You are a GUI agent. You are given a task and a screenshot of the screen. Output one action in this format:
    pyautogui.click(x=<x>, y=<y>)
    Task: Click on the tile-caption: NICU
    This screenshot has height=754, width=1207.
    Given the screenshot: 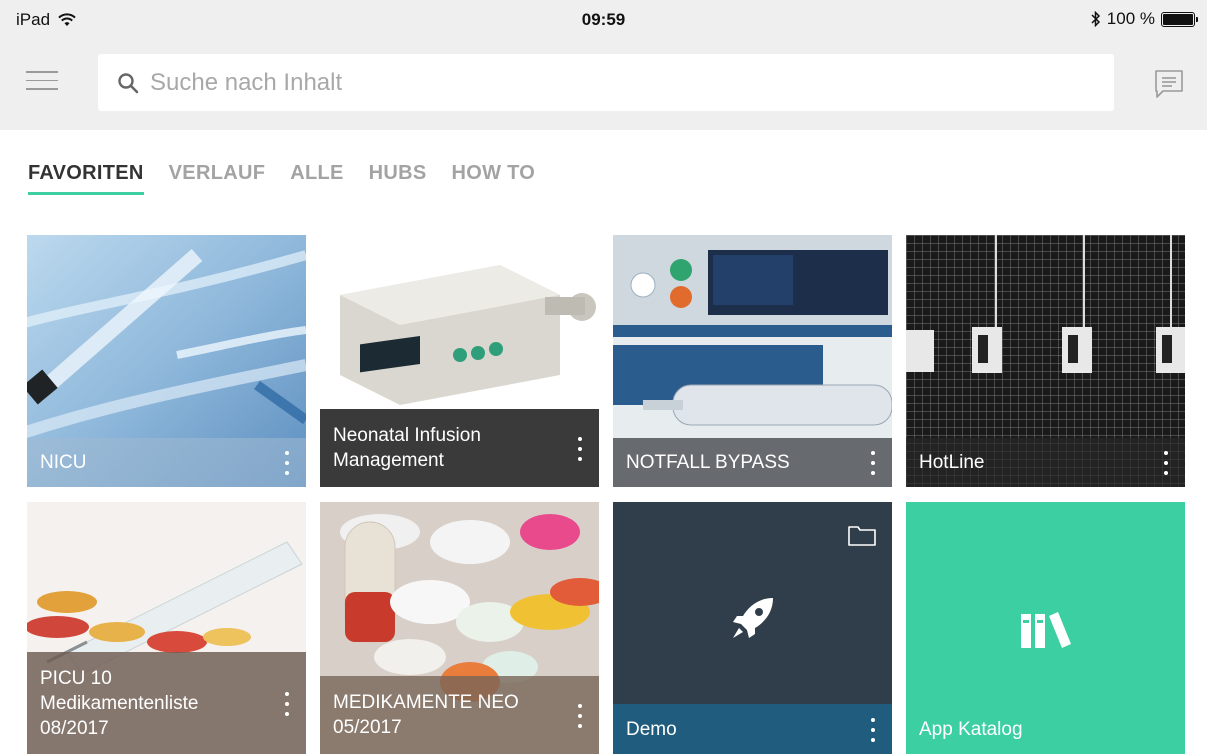 What is the action you would take?
    pyautogui.click(x=166, y=462)
    